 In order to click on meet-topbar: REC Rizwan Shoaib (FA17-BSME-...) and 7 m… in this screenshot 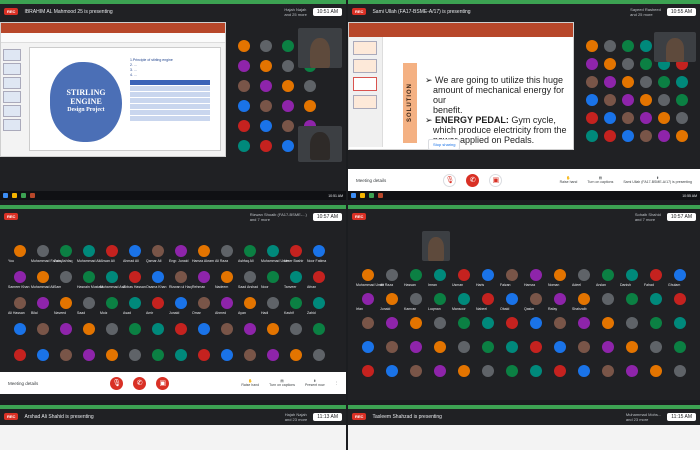, I will do `click(173, 216)`.